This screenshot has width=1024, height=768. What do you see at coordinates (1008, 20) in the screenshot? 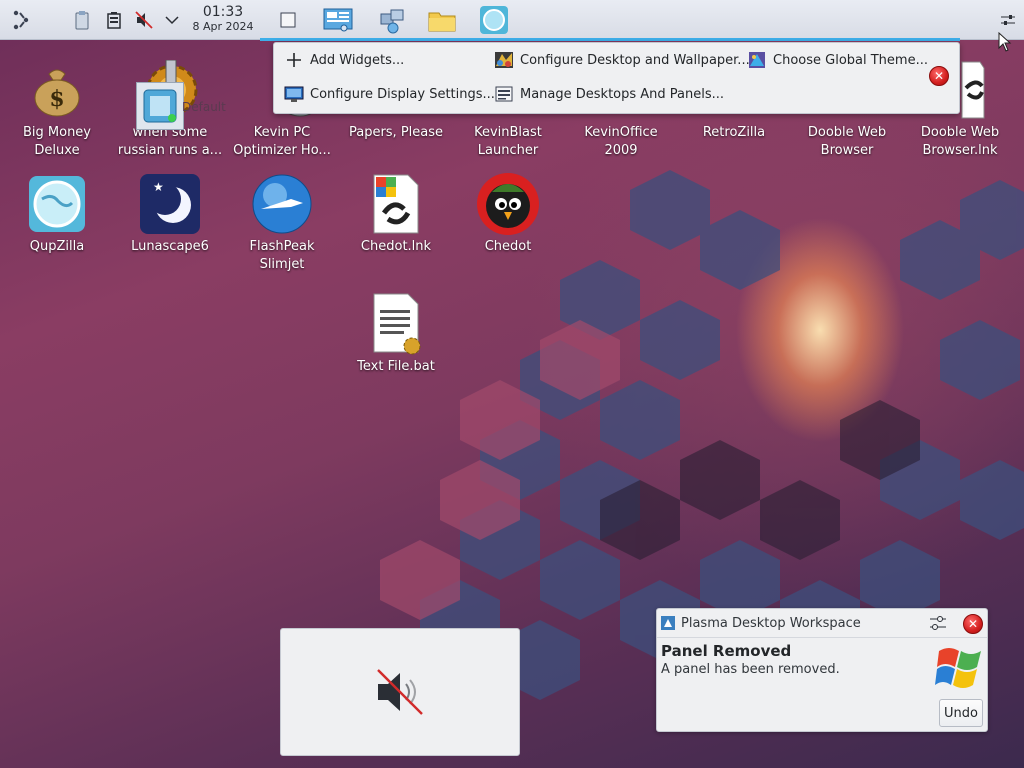
I see `panel-settings-icon` at bounding box center [1008, 20].